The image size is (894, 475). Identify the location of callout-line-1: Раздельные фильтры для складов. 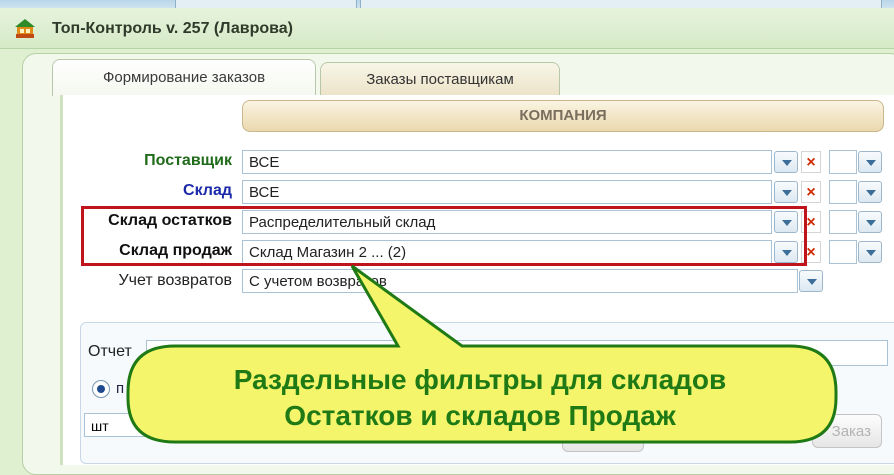
(480, 379).